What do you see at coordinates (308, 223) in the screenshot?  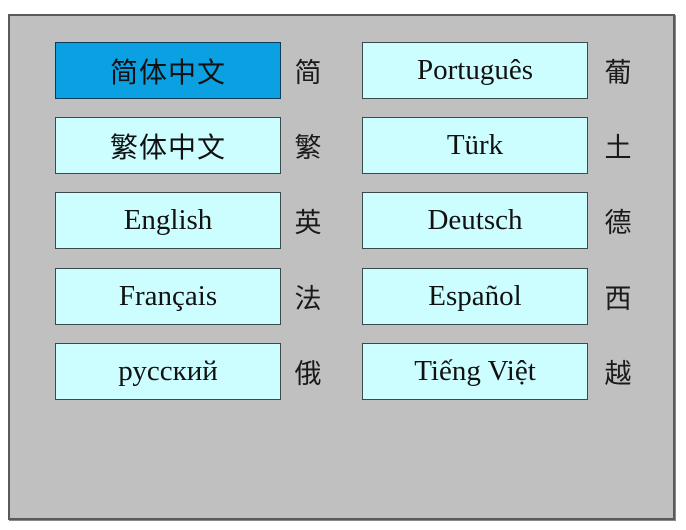 I see `language-short-label: 英` at bounding box center [308, 223].